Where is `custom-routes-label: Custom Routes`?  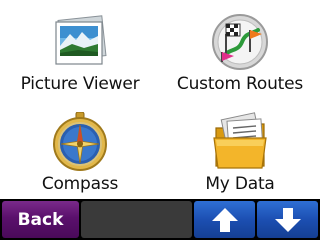 custom-routes-label: Custom Routes is located at coordinates (240, 84).